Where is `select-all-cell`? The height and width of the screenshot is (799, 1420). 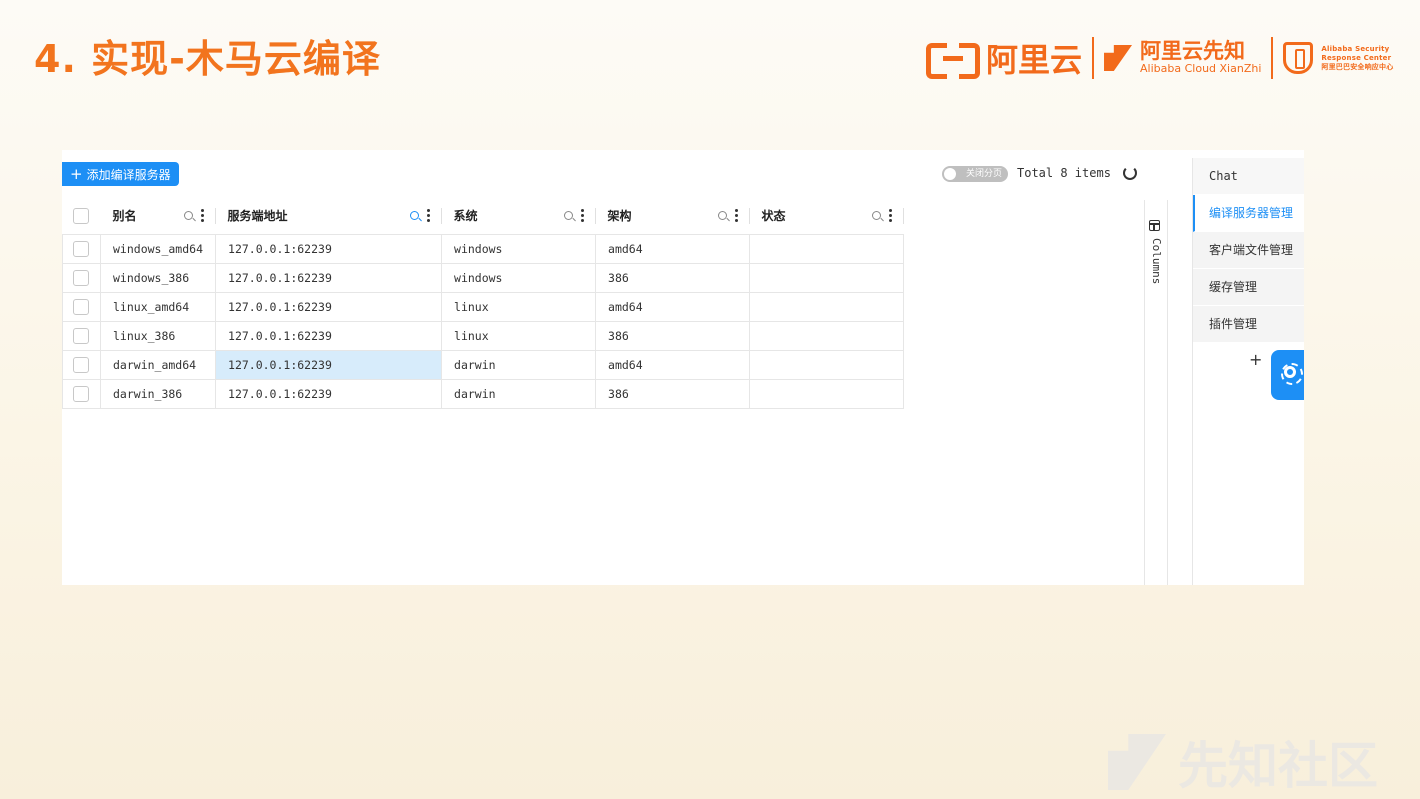 select-all-cell is located at coordinates (81, 216).